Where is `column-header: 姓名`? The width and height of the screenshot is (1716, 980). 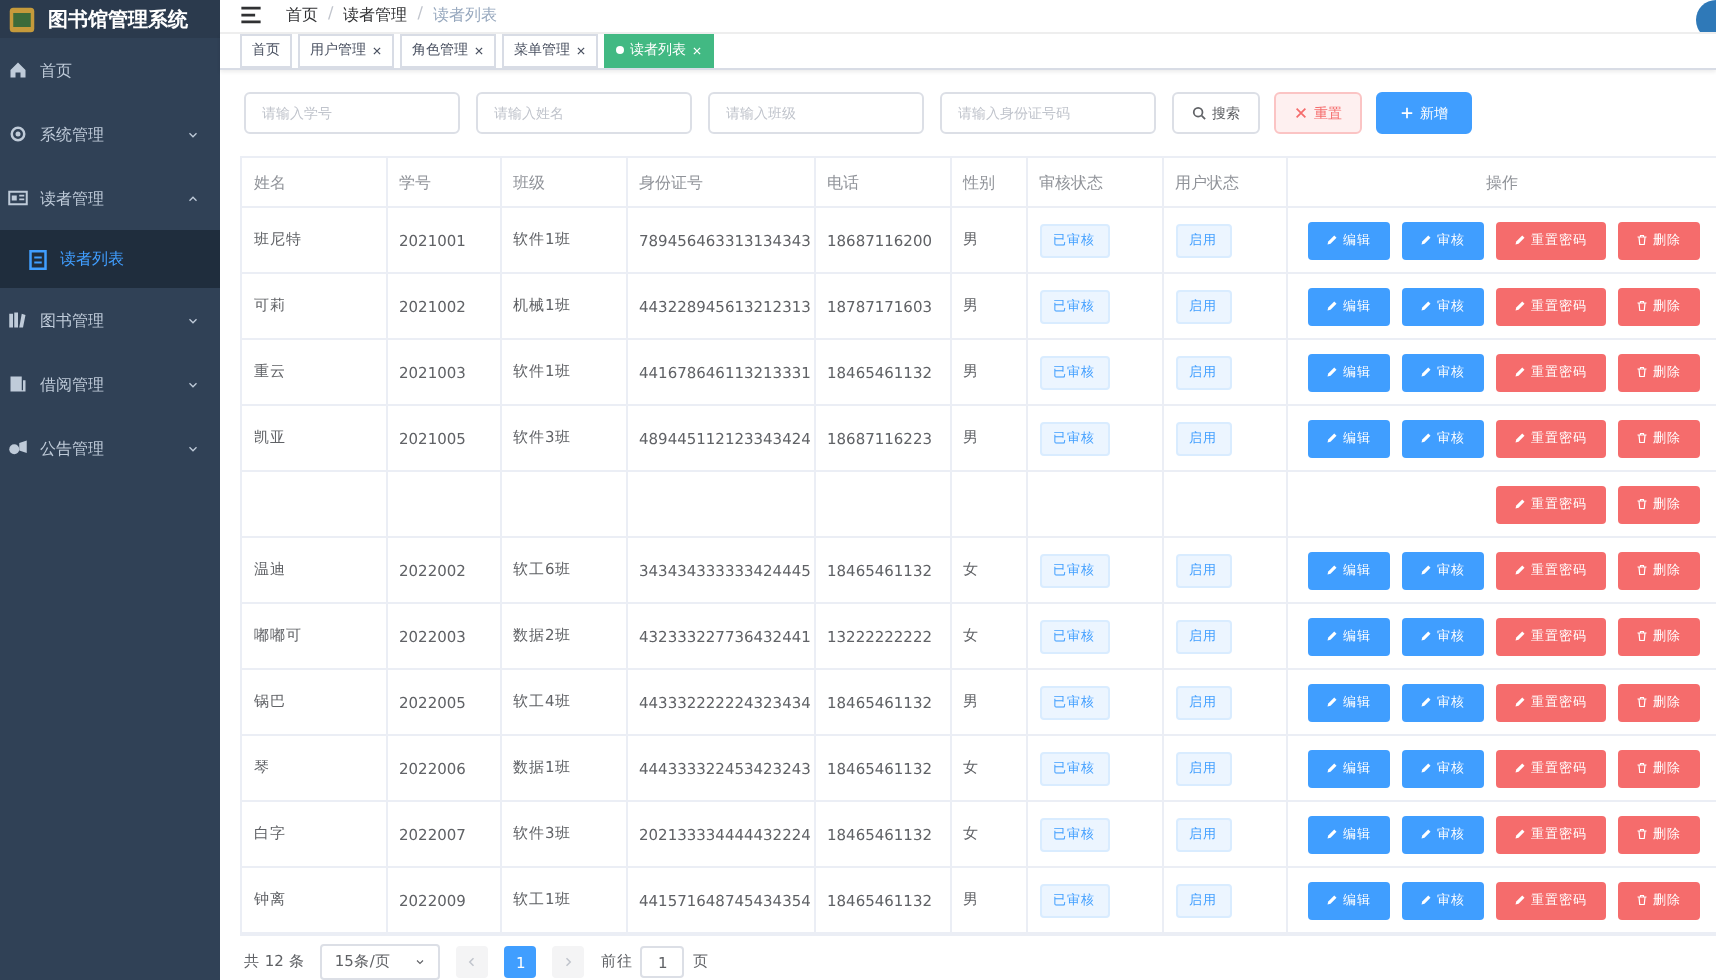 column-header: 姓名 is located at coordinates (314, 182).